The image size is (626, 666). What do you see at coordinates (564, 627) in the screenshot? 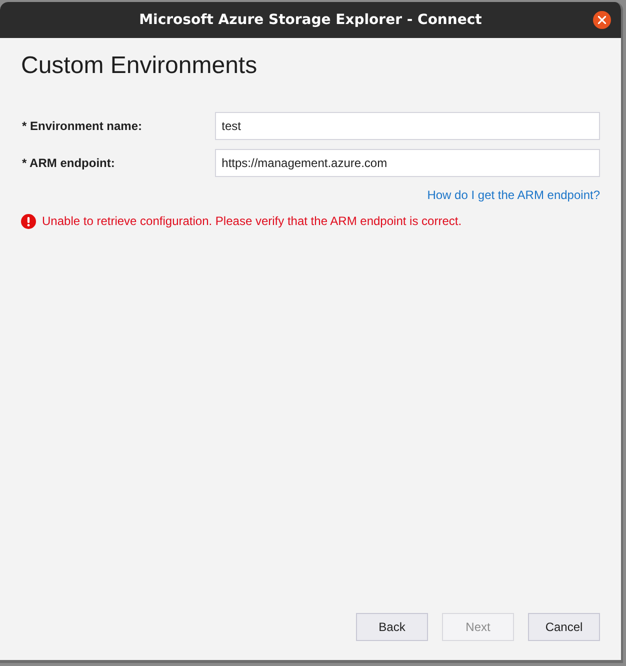
I see `dialog-button: Cancel` at bounding box center [564, 627].